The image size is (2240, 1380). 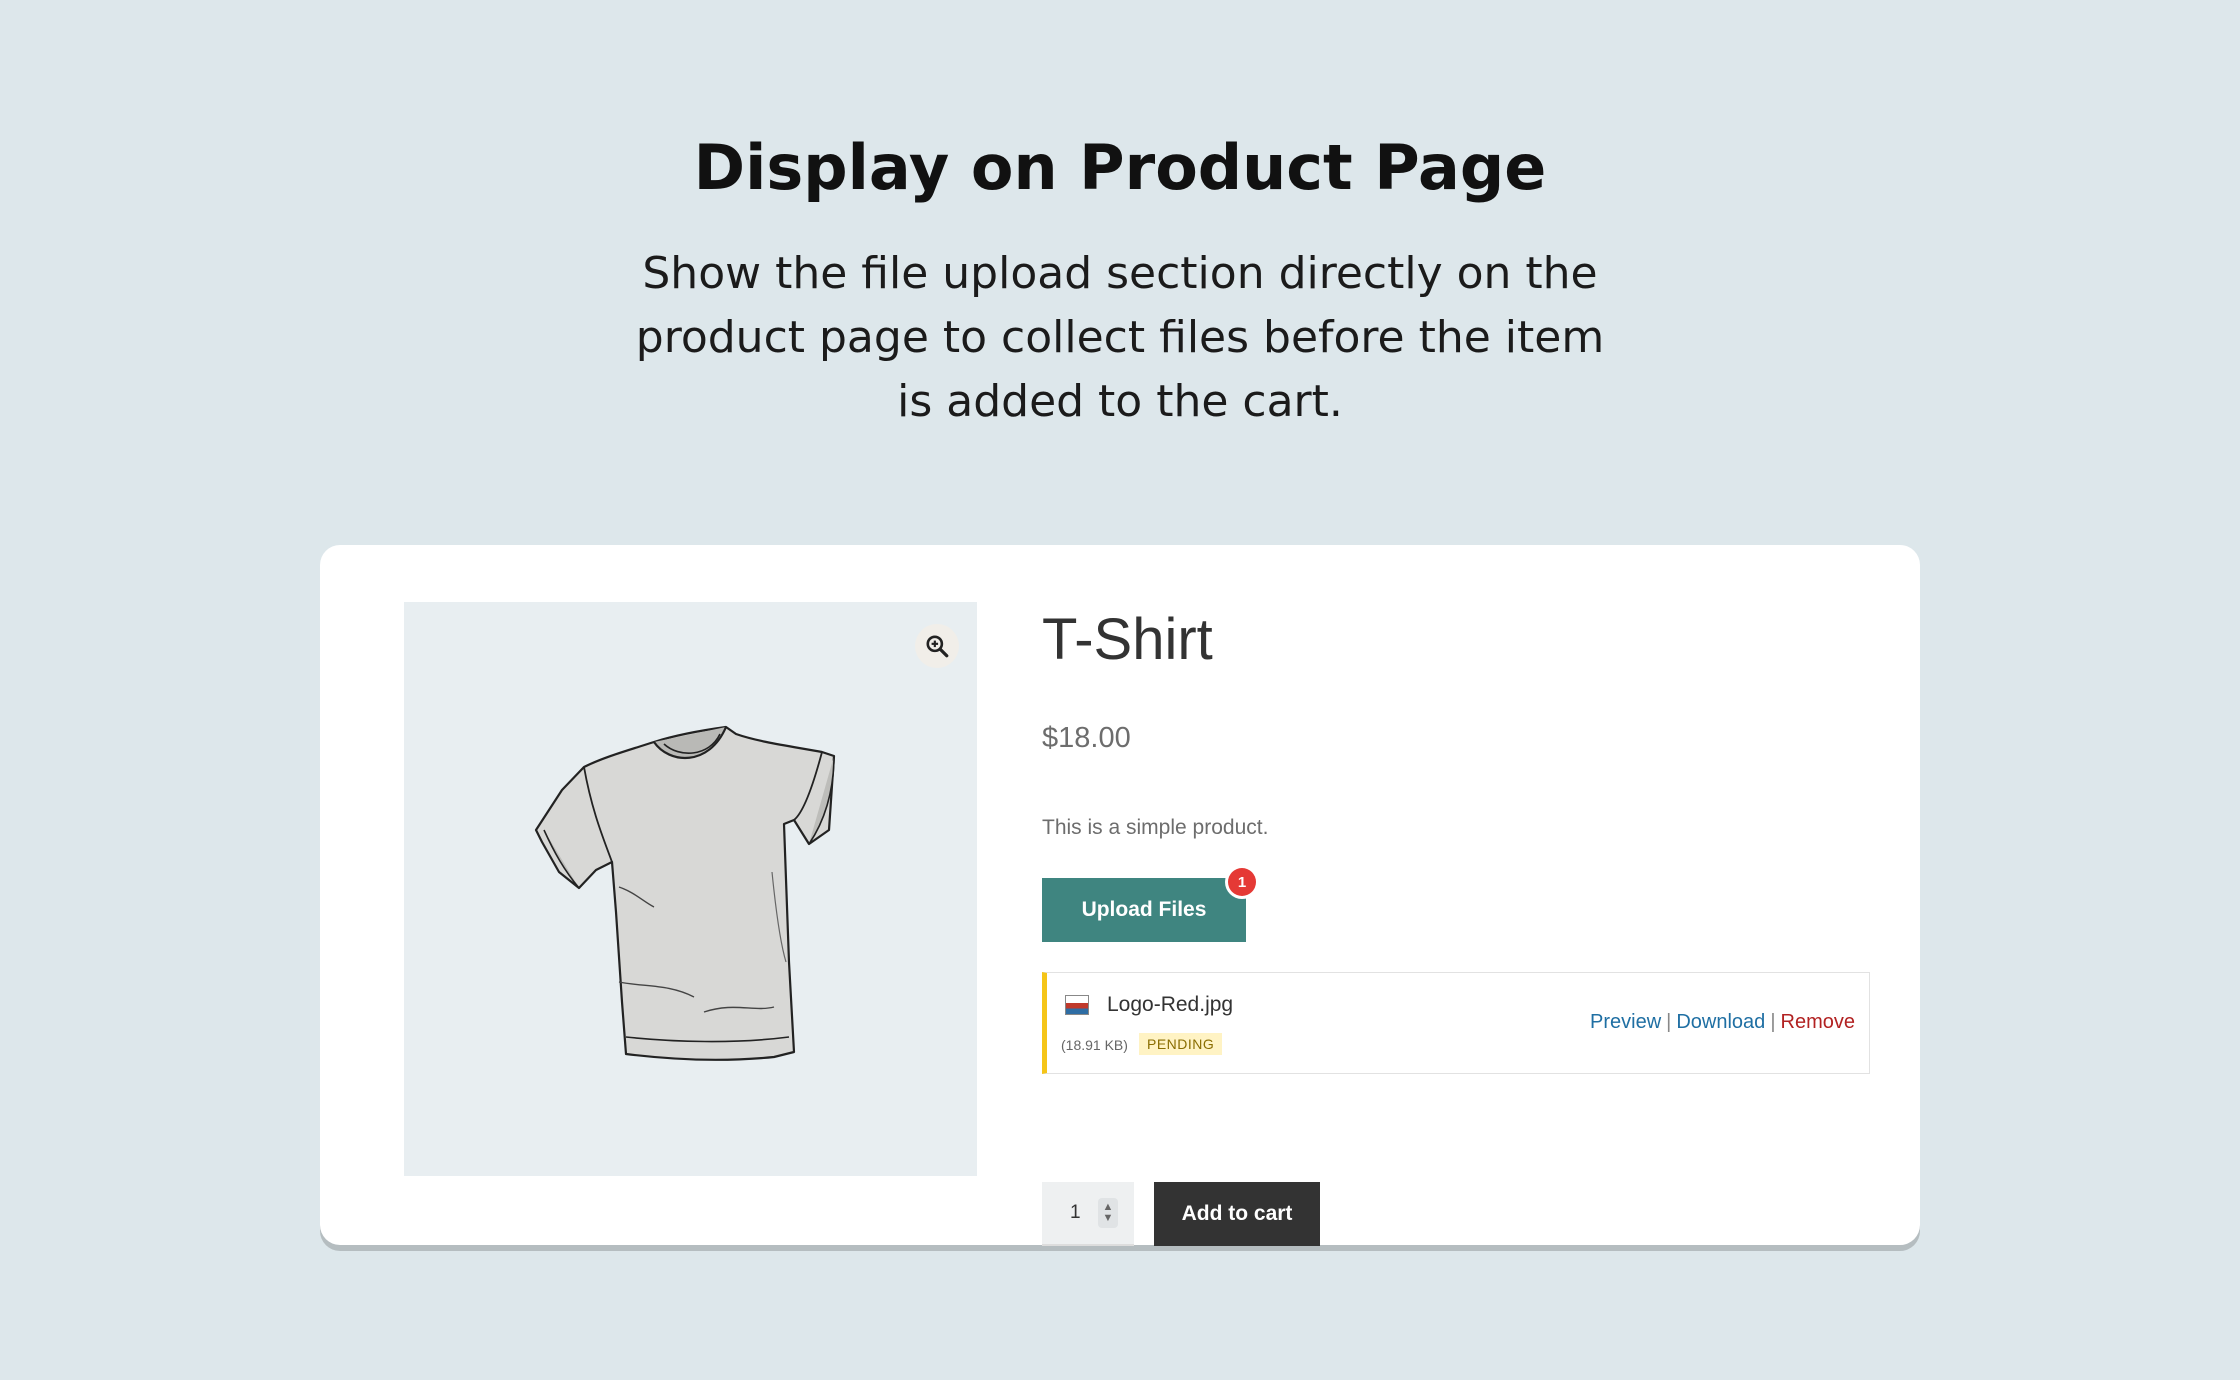 What do you see at coordinates (685, 893) in the screenshot?
I see `tshirt-illustration` at bounding box center [685, 893].